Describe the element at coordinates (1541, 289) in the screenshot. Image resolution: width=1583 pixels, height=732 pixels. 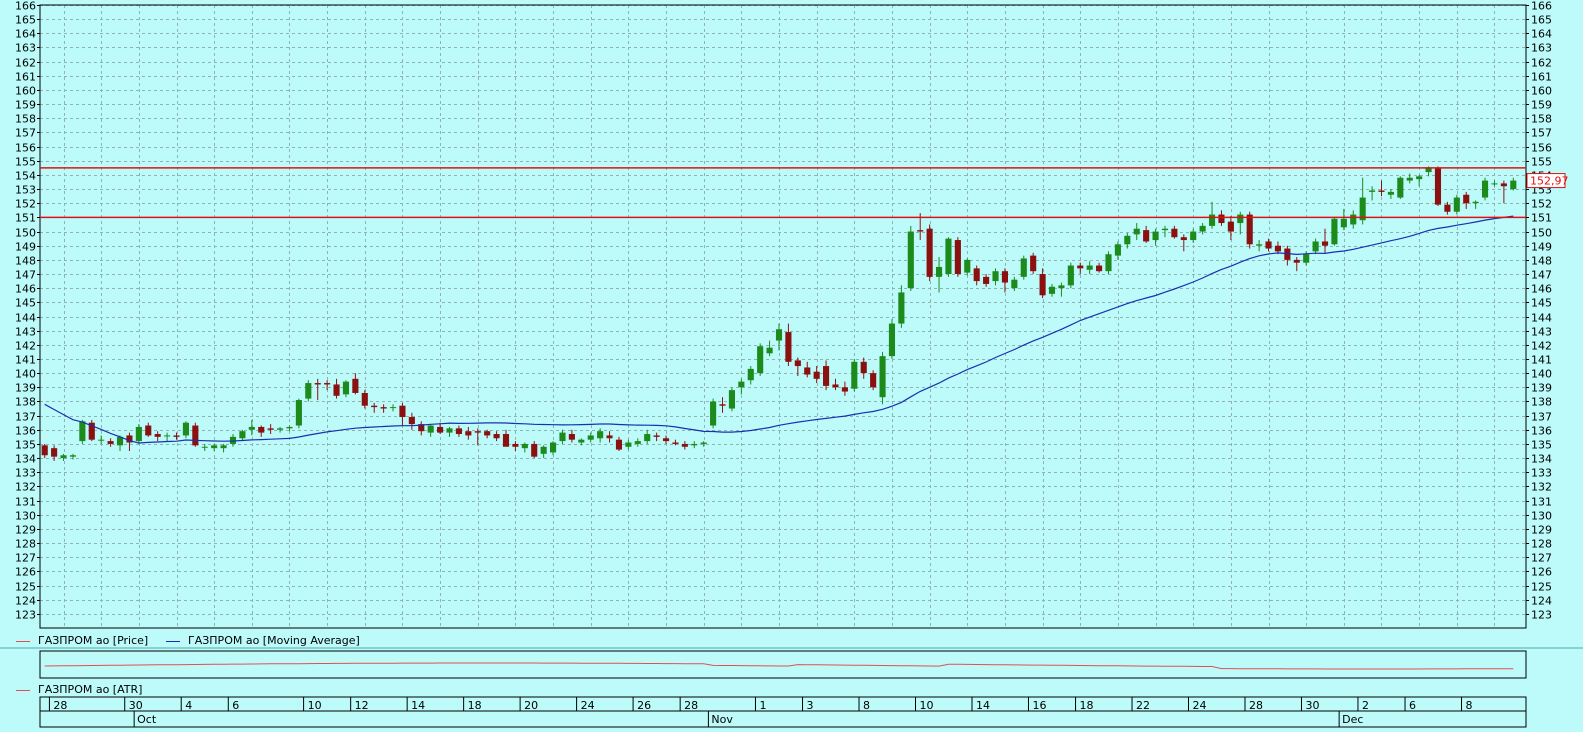
I see `y-tick-label-right: 146` at that location.